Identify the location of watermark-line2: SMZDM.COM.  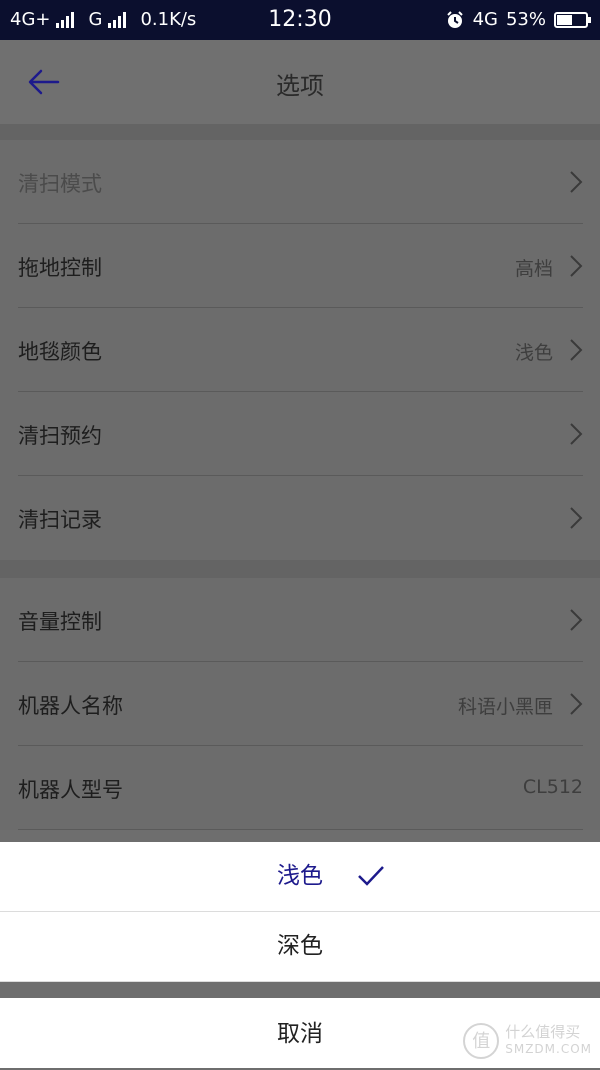
(548, 1049).